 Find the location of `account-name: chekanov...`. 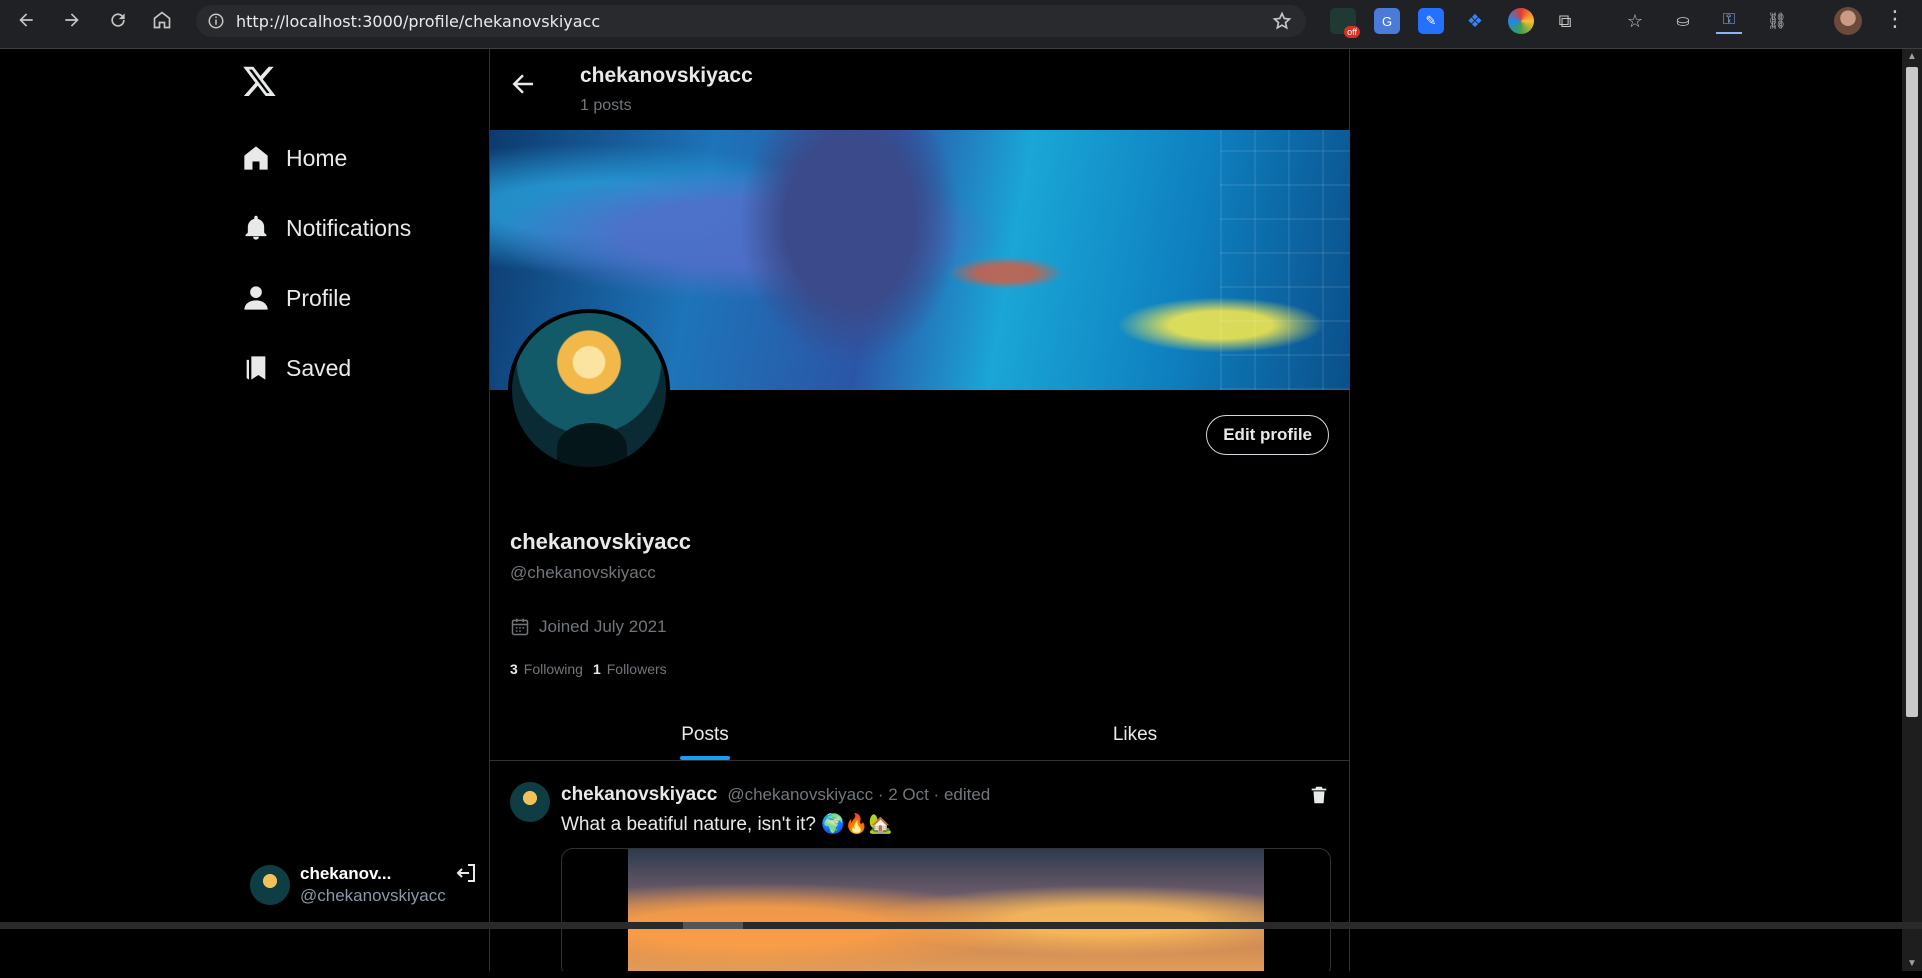

account-name: chekanov... is located at coordinates (346, 873).